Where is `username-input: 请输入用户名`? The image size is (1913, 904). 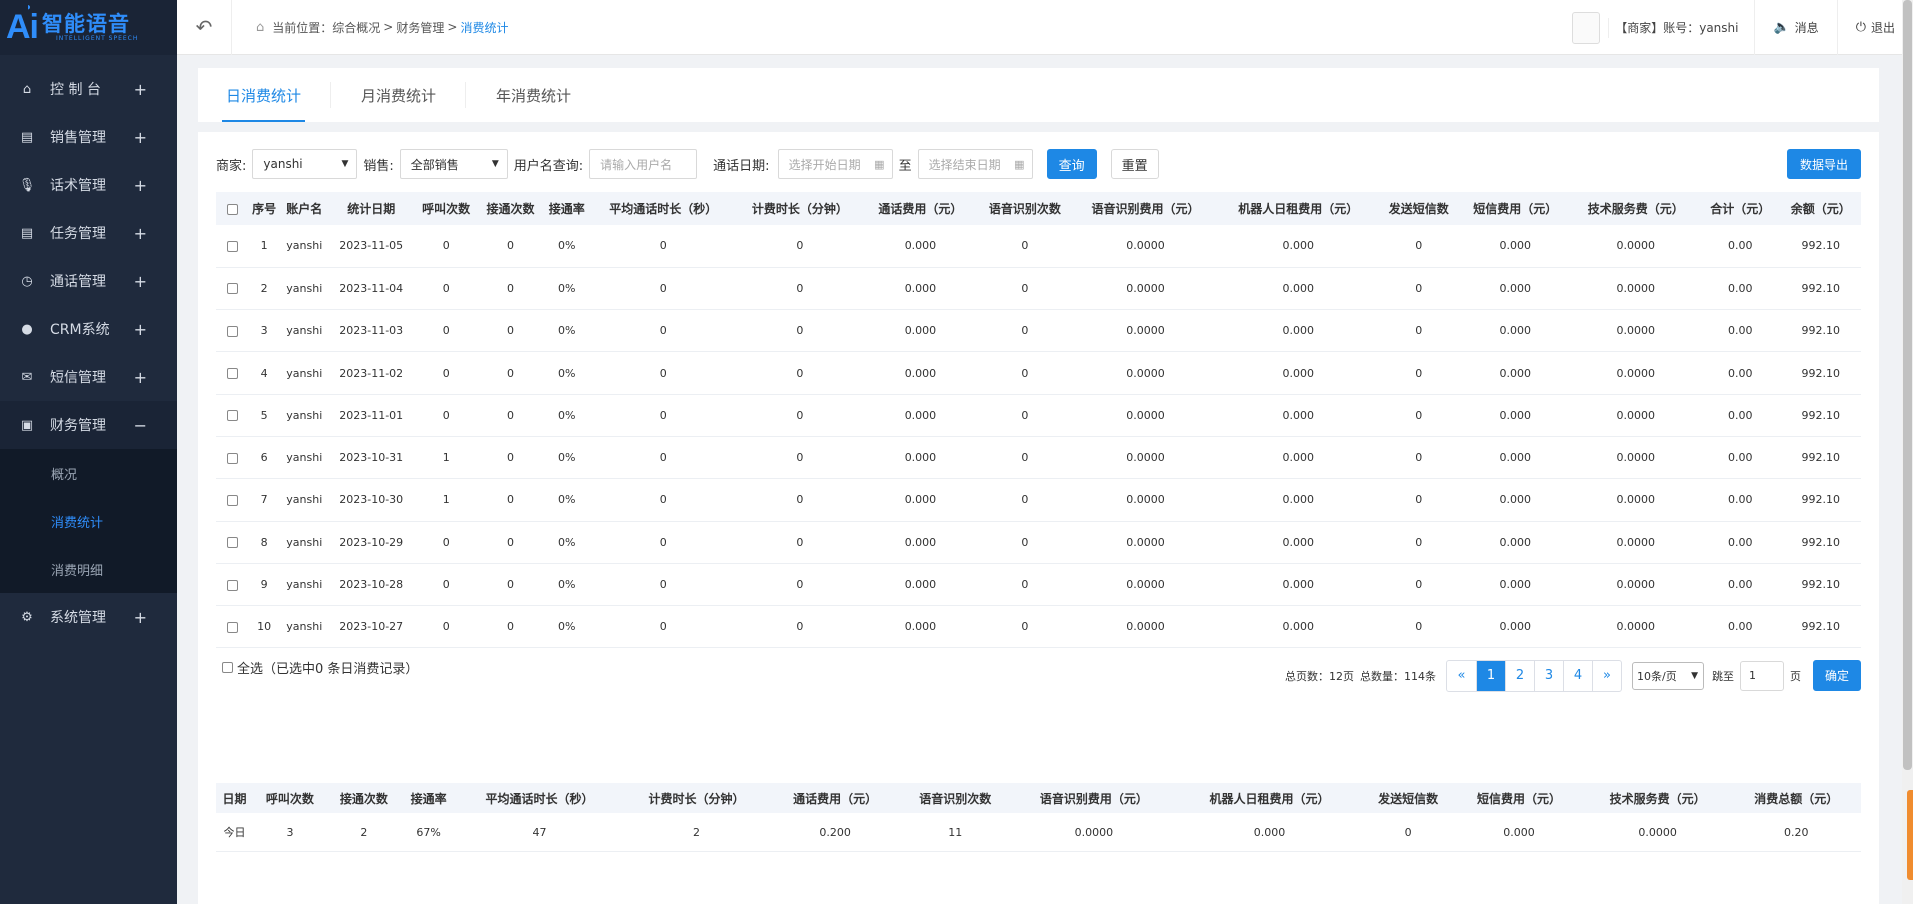 username-input: 请输入用户名 is located at coordinates (643, 164).